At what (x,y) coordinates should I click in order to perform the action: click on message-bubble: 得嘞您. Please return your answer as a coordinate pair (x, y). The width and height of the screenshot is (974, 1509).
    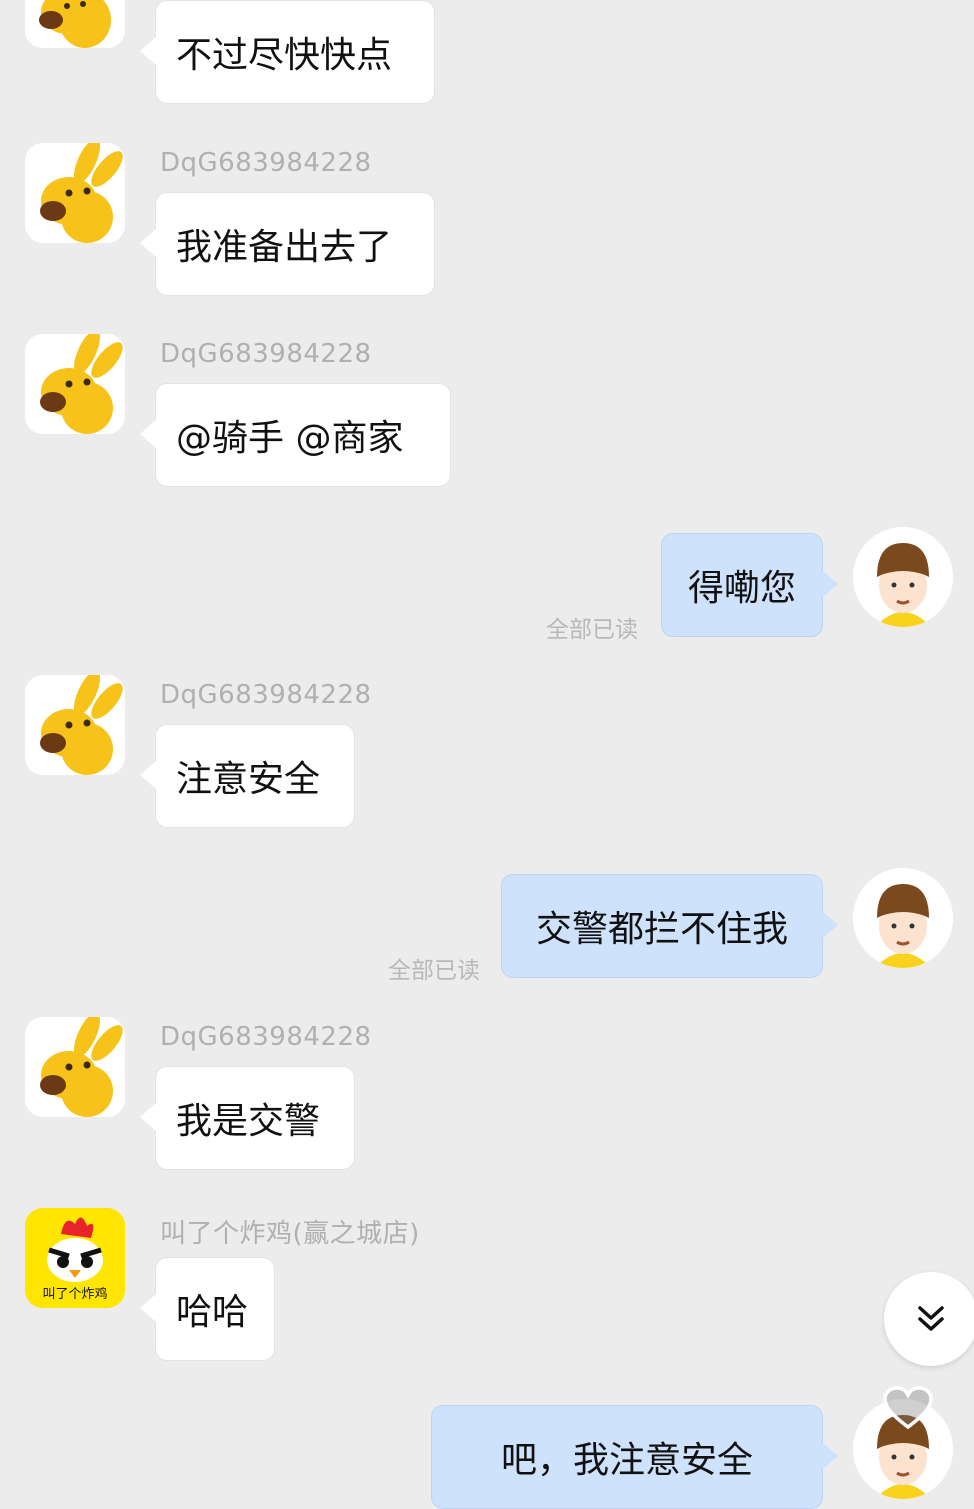
    Looking at the image, I should click on (749, 585).